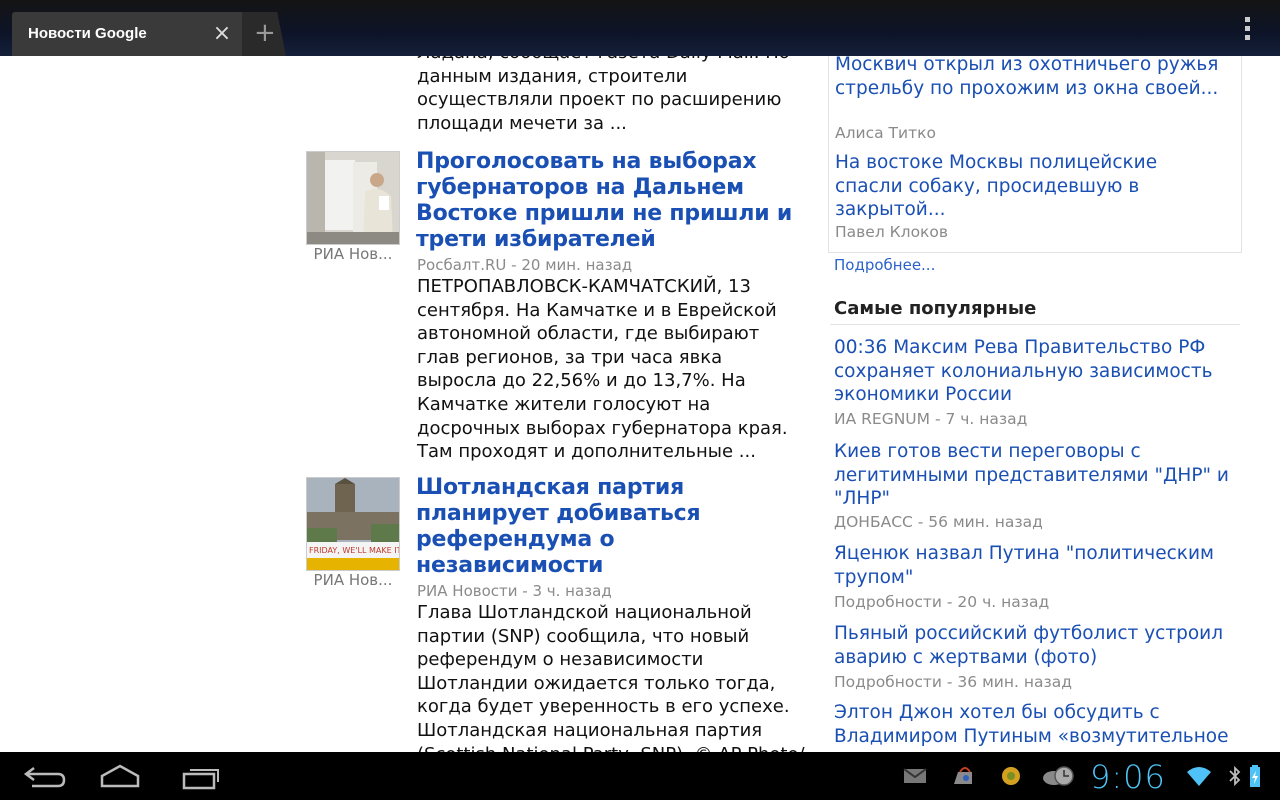  What do you see at coordinates (42, 776) in the screenshot?
I see `back-icon` at bounding box center [42, 776].